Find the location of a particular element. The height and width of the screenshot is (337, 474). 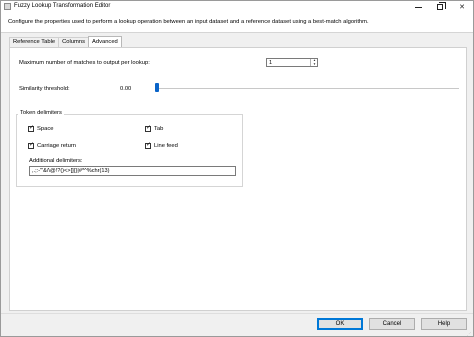

tab-strip: Reference Table Columns Advanced is located at coordinates (65, 41).